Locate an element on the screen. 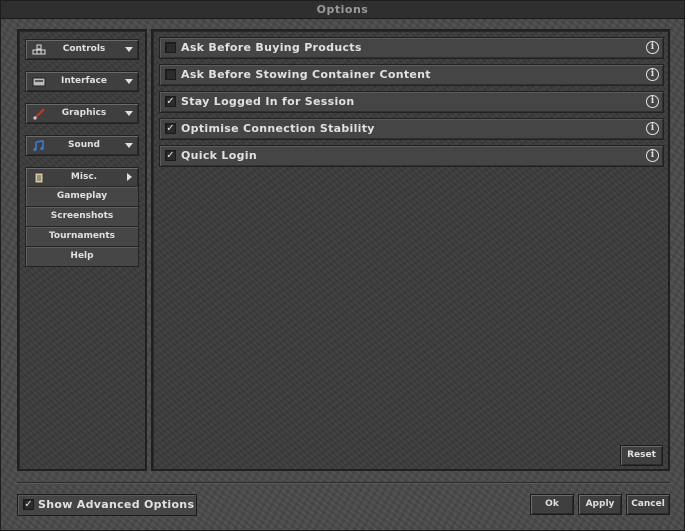  optimise-connection-checkbox: ✓ is located at coordinates (170, 128).